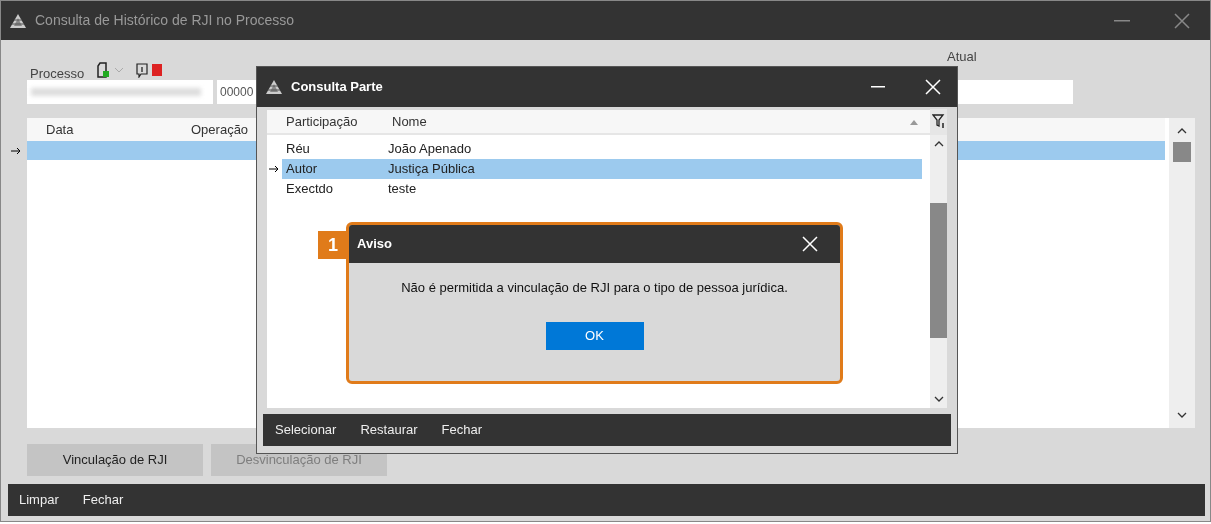  I want to click on field-label: Atual, so click(962, 57).